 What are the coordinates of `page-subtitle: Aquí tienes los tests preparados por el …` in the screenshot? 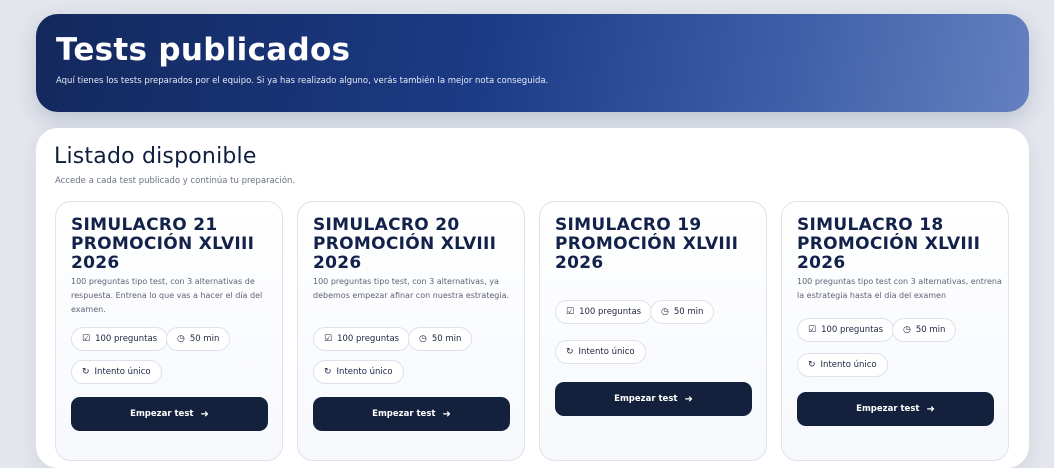 It's located at (302, 81).